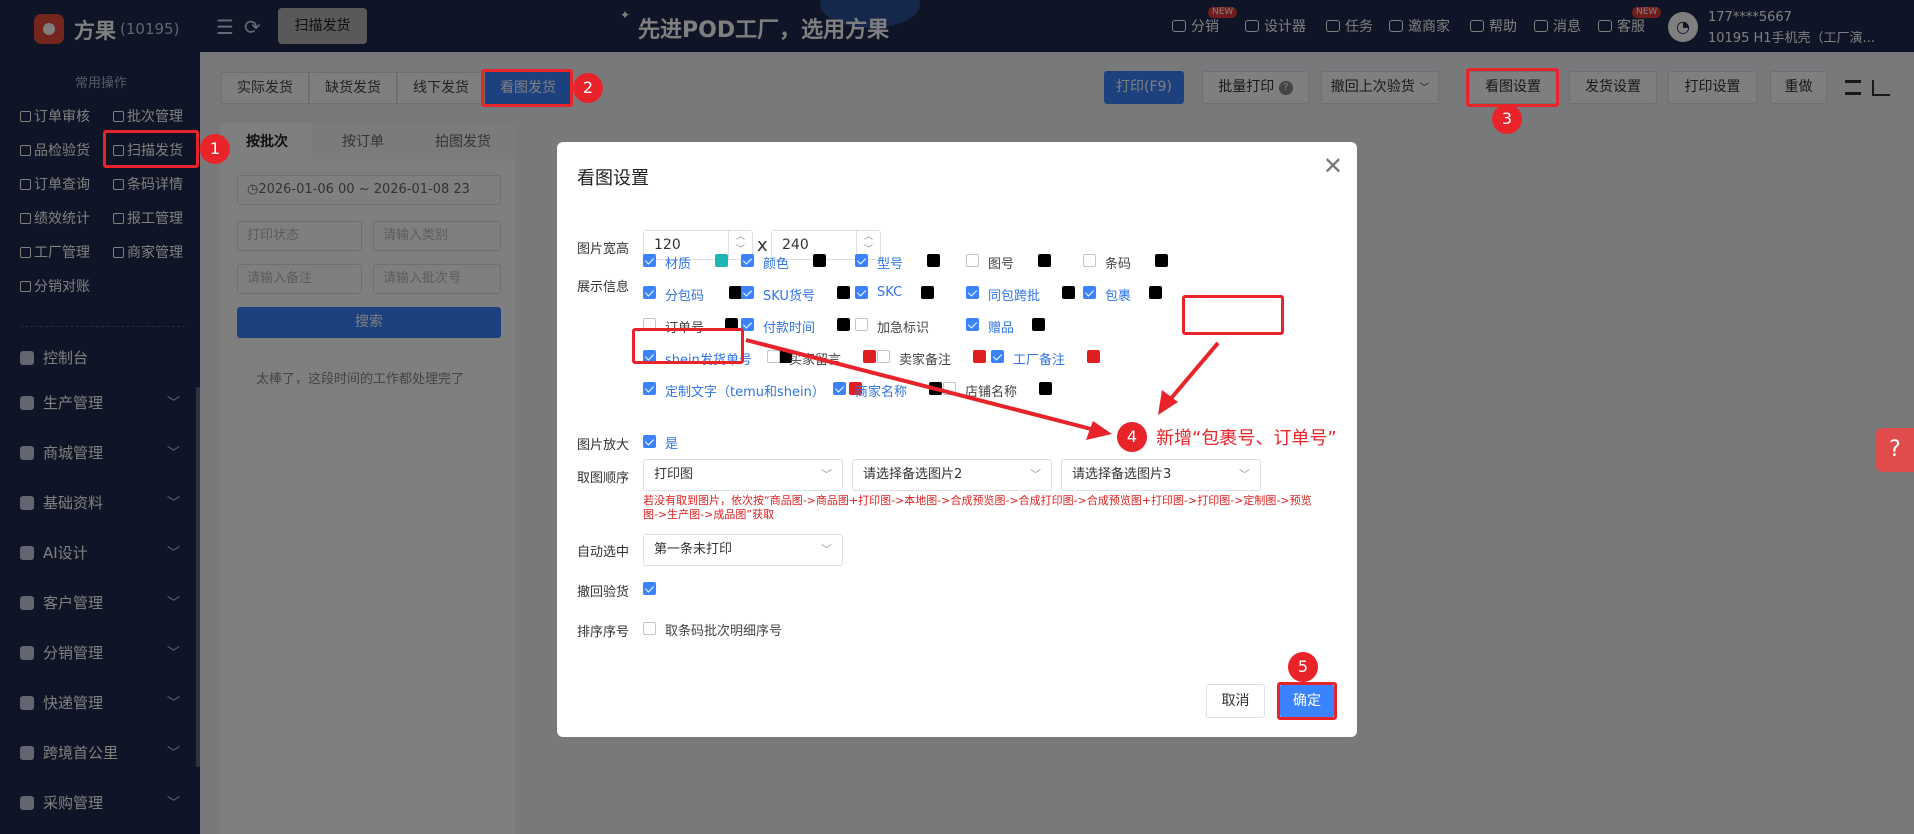 This screenshot has width=1914, height=834. What do you see at coordinates (982, 389) in the screenshot?
I see `annotation-arrows` at bounding box center [982, 389].